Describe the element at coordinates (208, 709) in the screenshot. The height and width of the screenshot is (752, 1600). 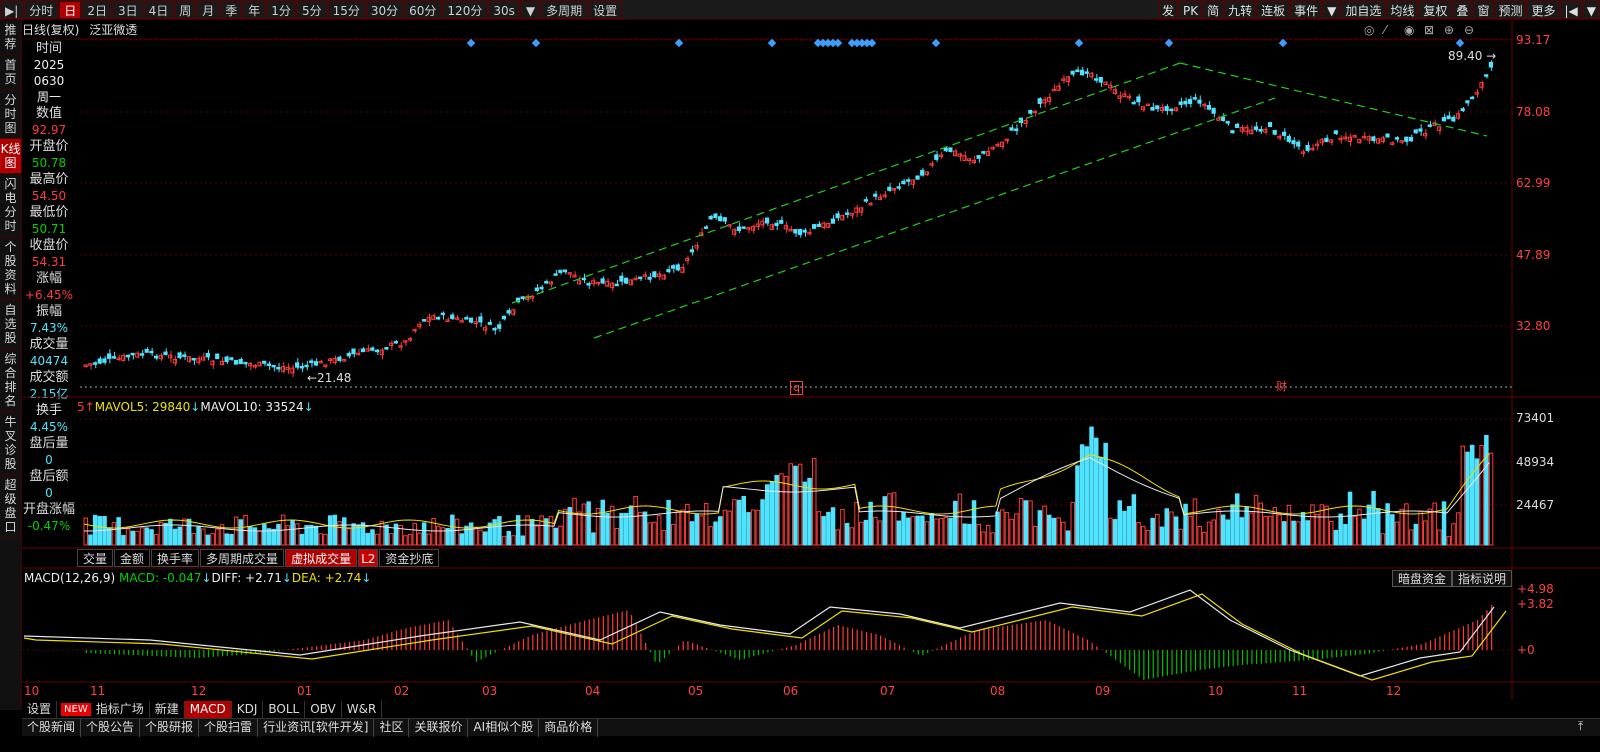
I see `indicator-tab: MACD` at that location.